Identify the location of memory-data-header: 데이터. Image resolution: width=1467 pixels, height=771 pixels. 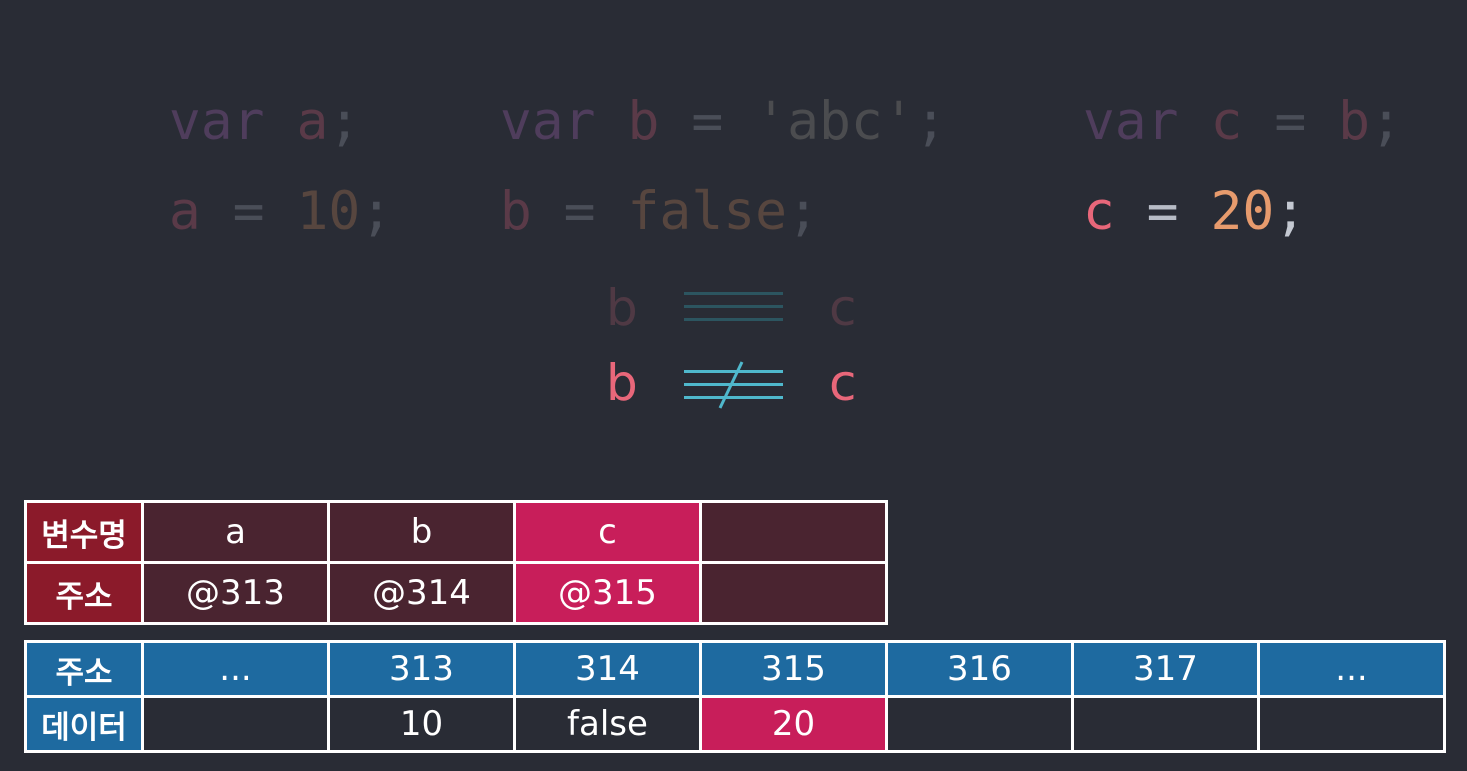
(84, 724).